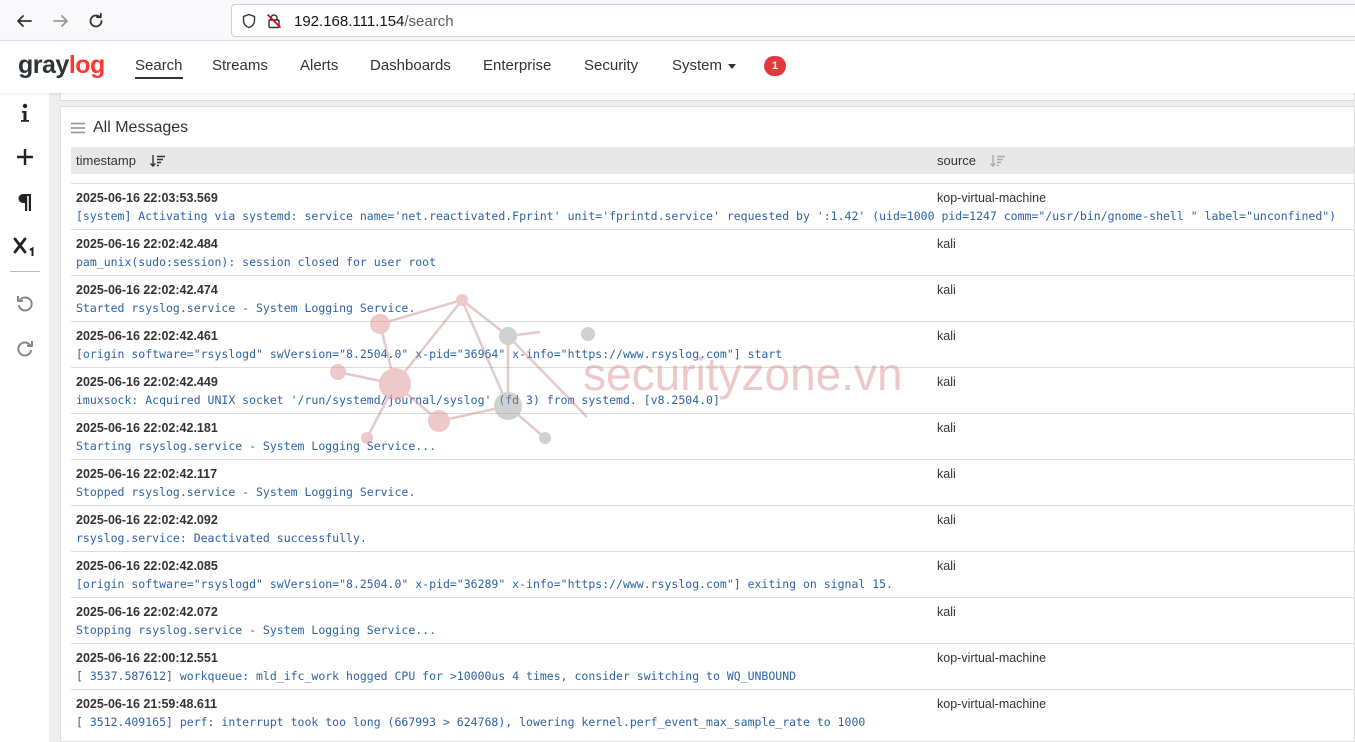  I want to click on shield-icon, so click(249, 21).